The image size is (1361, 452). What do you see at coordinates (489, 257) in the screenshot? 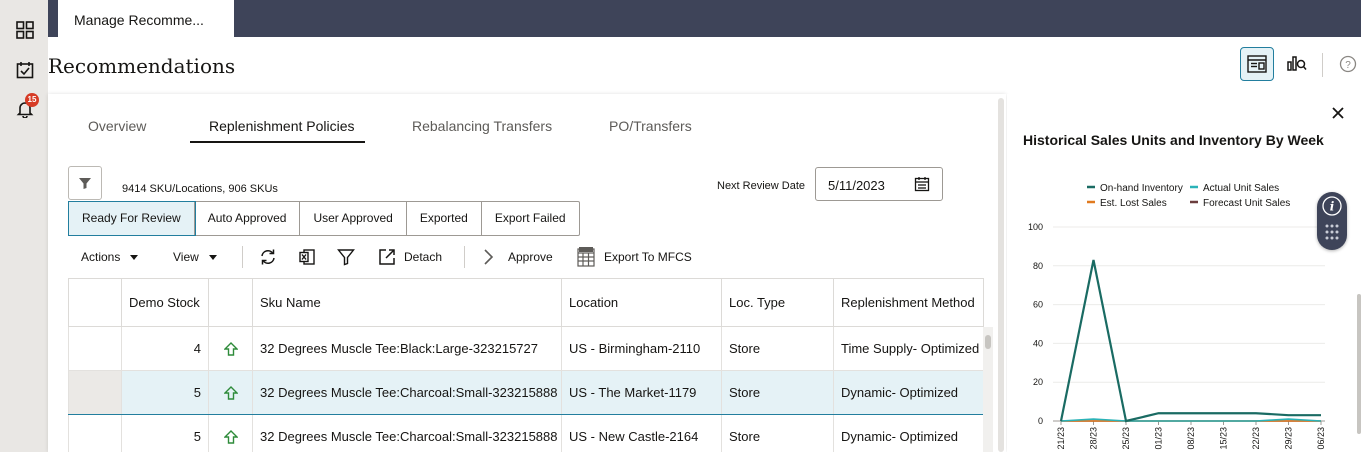
I see `chevron-right-icon` at bounding box center [489, 257].